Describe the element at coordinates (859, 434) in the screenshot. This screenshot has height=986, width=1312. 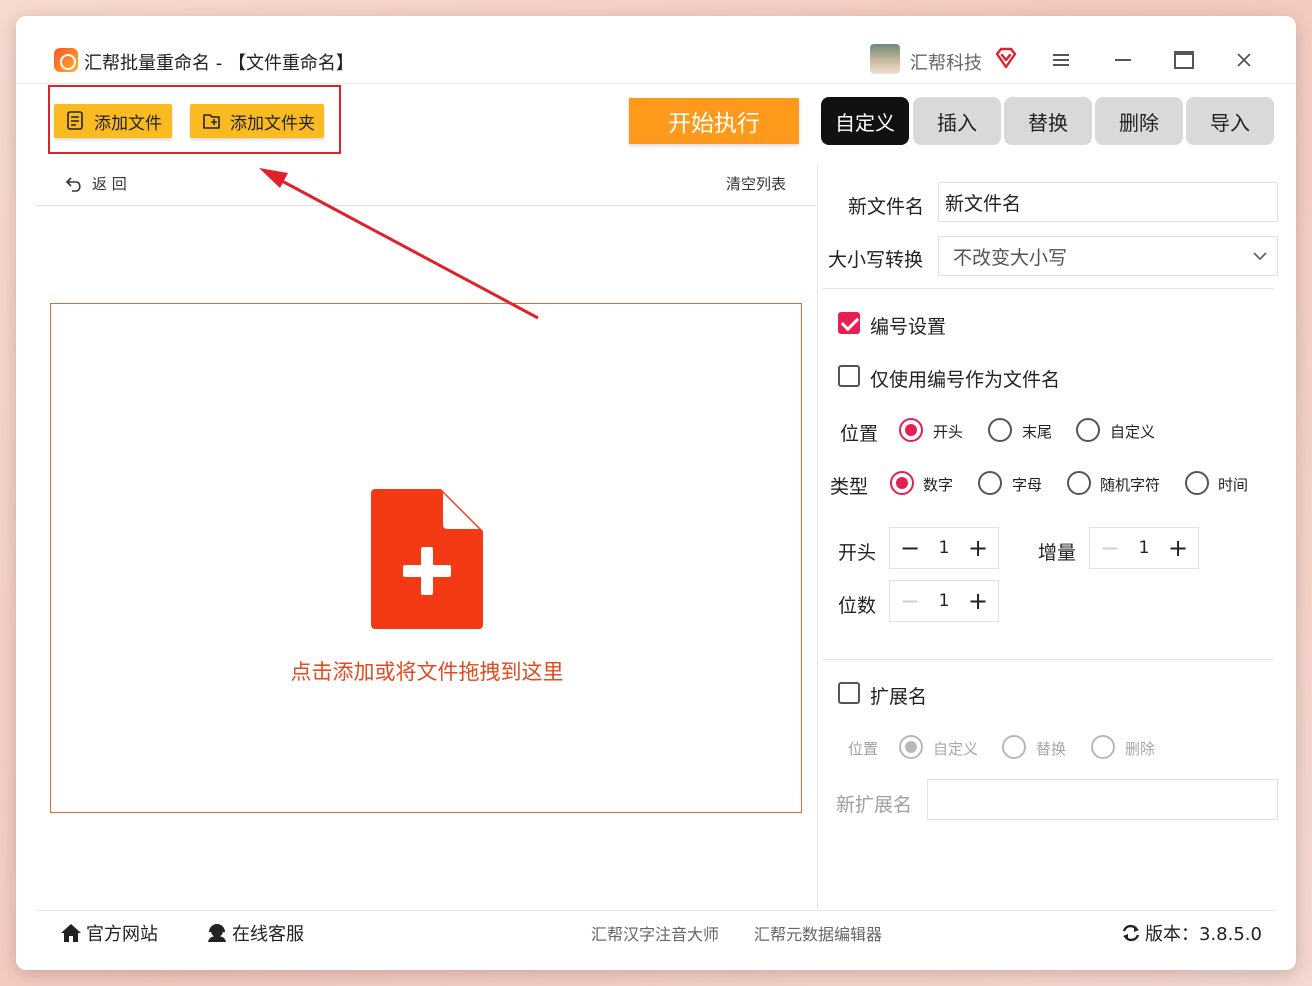
I see `position-label: 位置` at that location.